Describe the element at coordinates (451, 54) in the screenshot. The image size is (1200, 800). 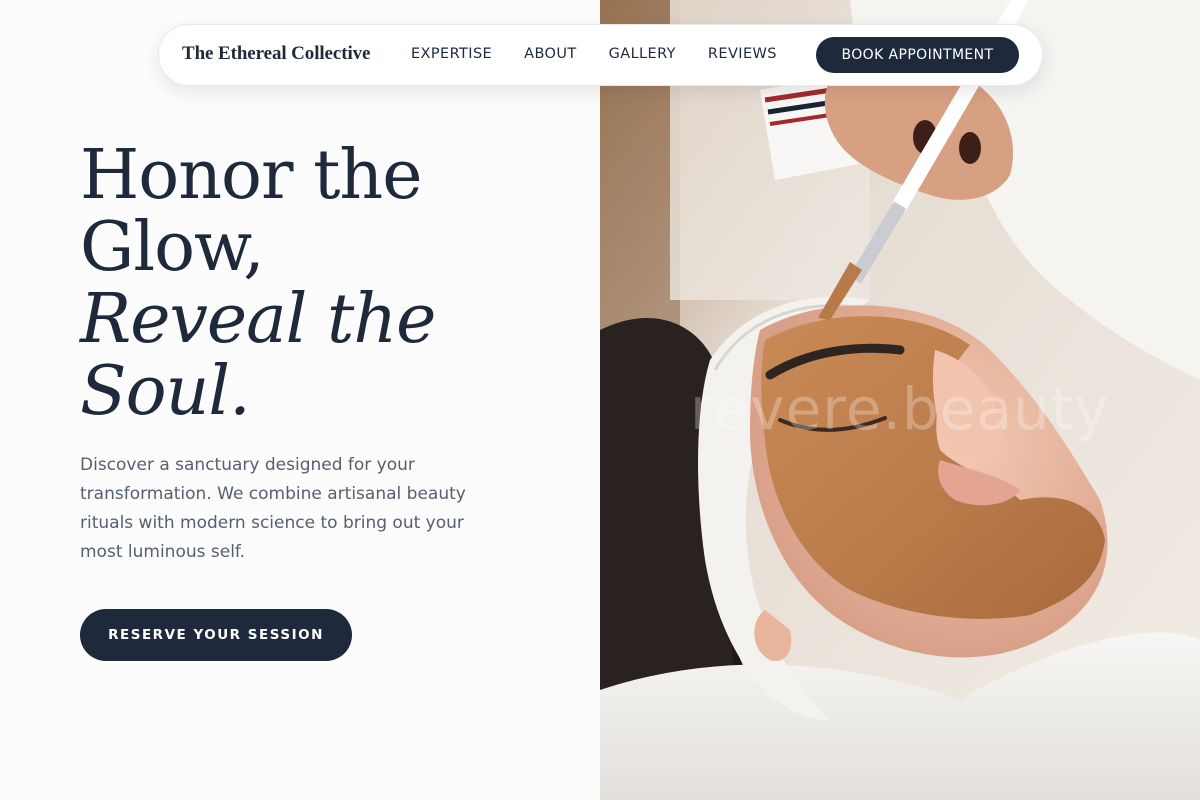
I see `nav-link-expertise: EXPERTISE` at that location.